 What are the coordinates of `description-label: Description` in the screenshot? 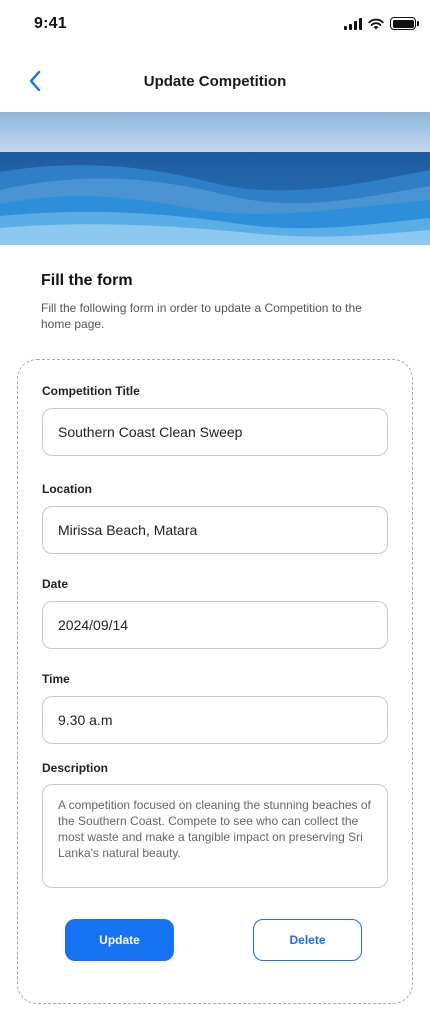 It's located at (75, 768).